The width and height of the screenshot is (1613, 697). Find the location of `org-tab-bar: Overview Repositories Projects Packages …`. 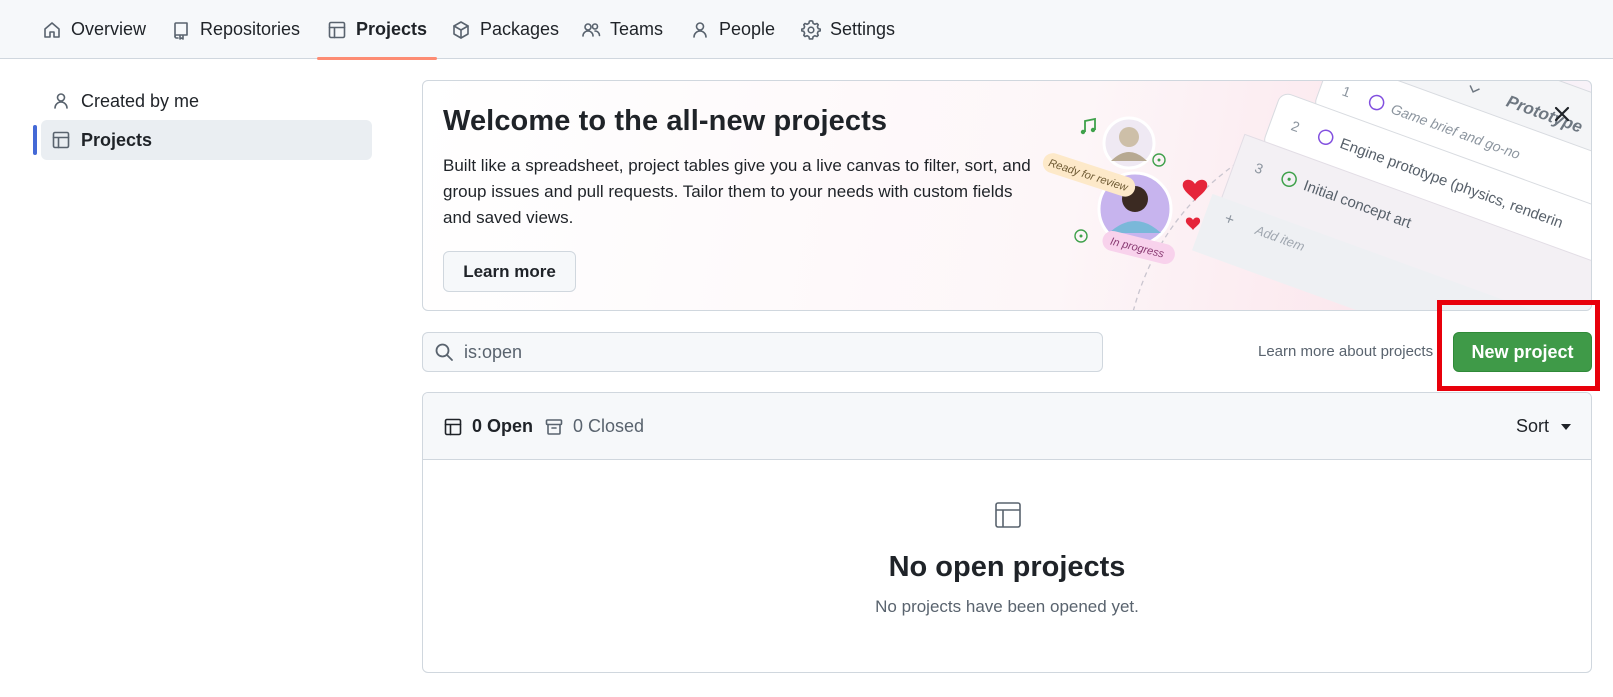

org-tab-bar: Overview Repositories Projects Packages … is located at coordinates (806, 30).